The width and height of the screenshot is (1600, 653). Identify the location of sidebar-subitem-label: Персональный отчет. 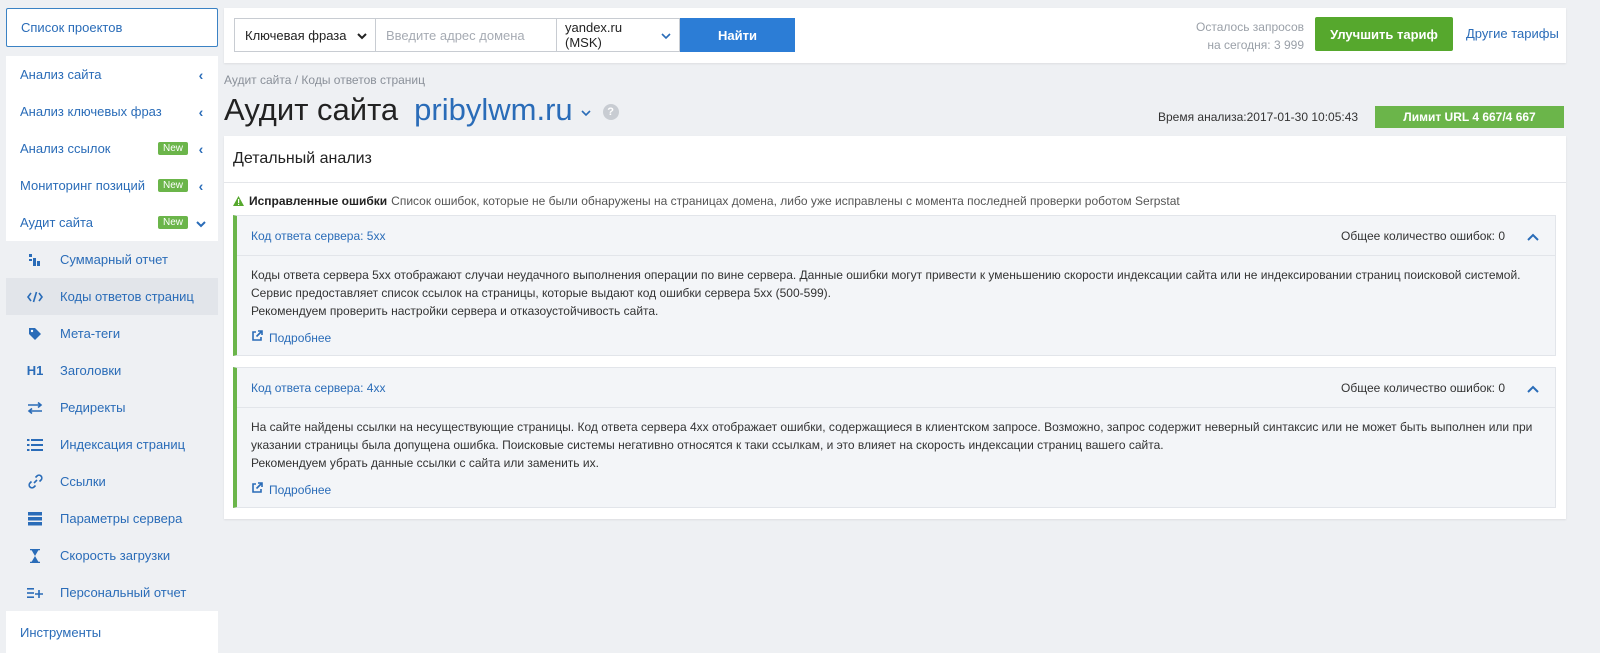
(123, 592).